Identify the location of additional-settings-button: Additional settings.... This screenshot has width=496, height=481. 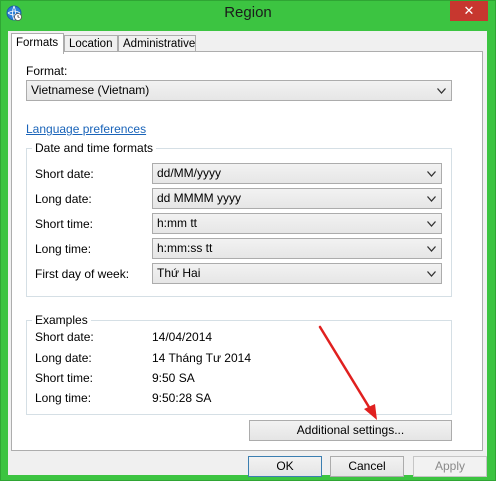
(350, 430).